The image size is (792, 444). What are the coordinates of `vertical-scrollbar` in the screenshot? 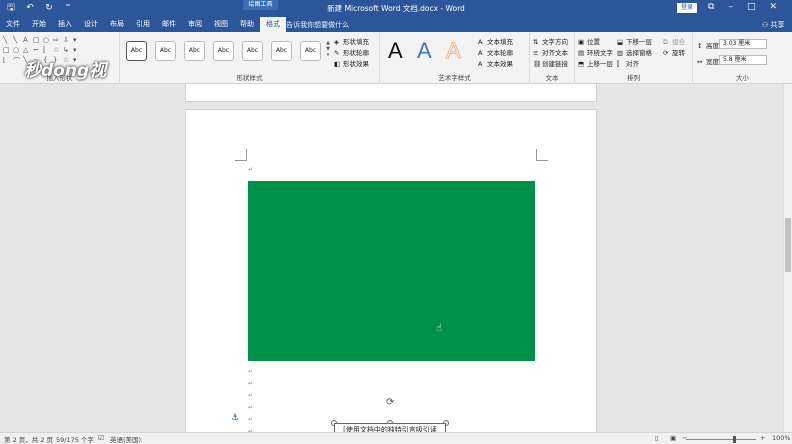 It's located at (787, 258).